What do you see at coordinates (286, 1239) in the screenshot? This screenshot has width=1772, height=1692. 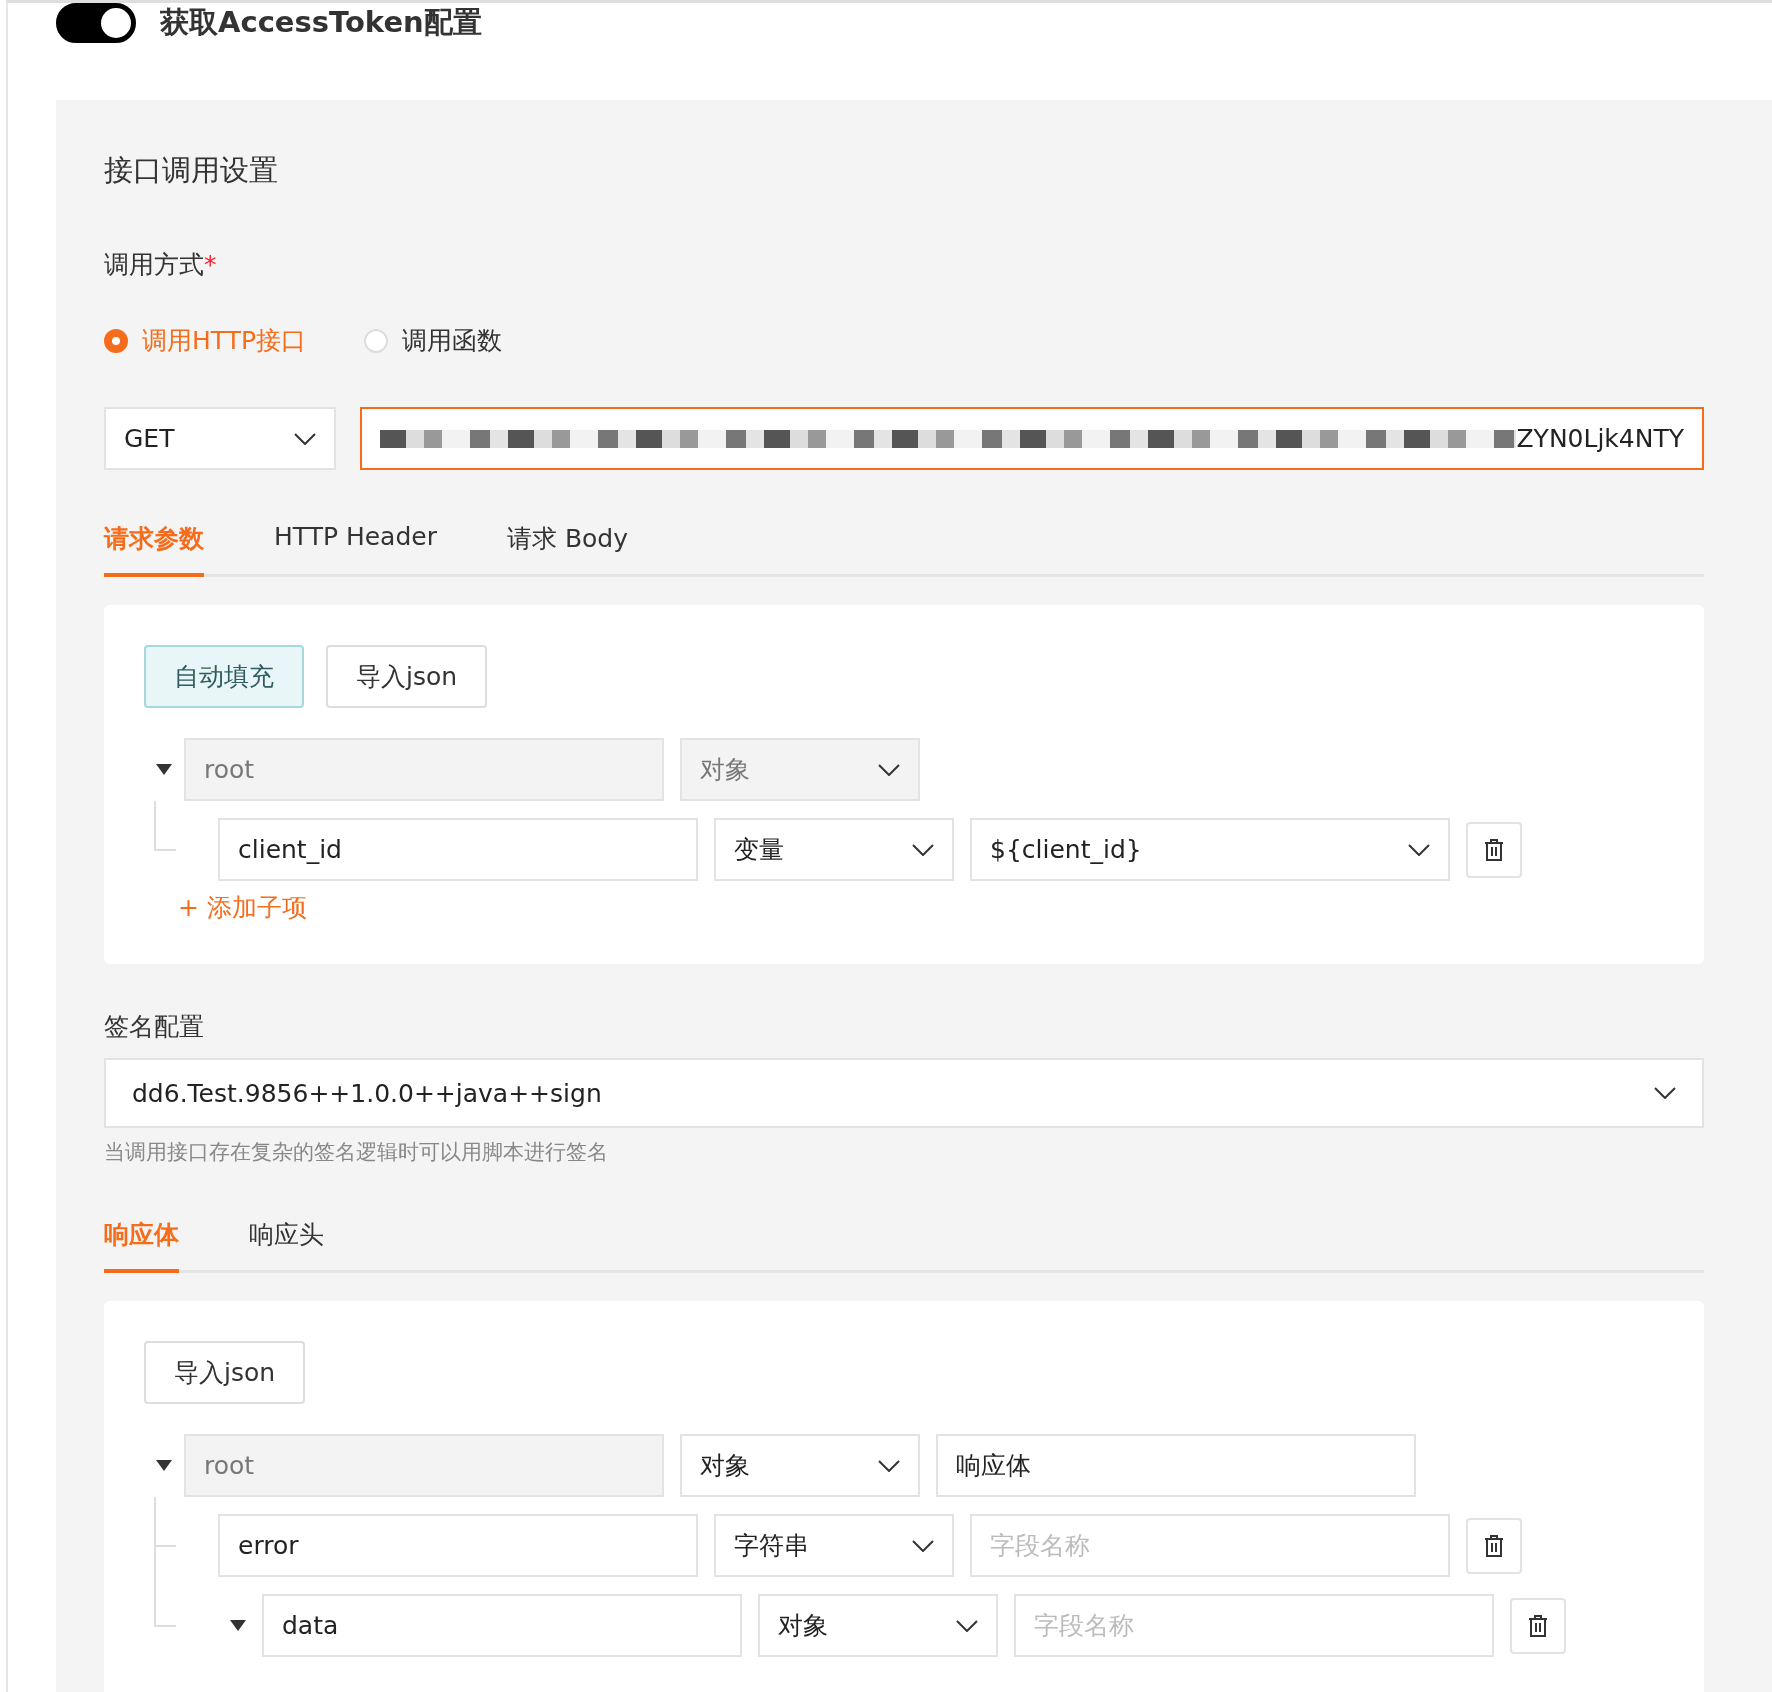 I see `tab: 响应头` at bounding box center [286, 1239].